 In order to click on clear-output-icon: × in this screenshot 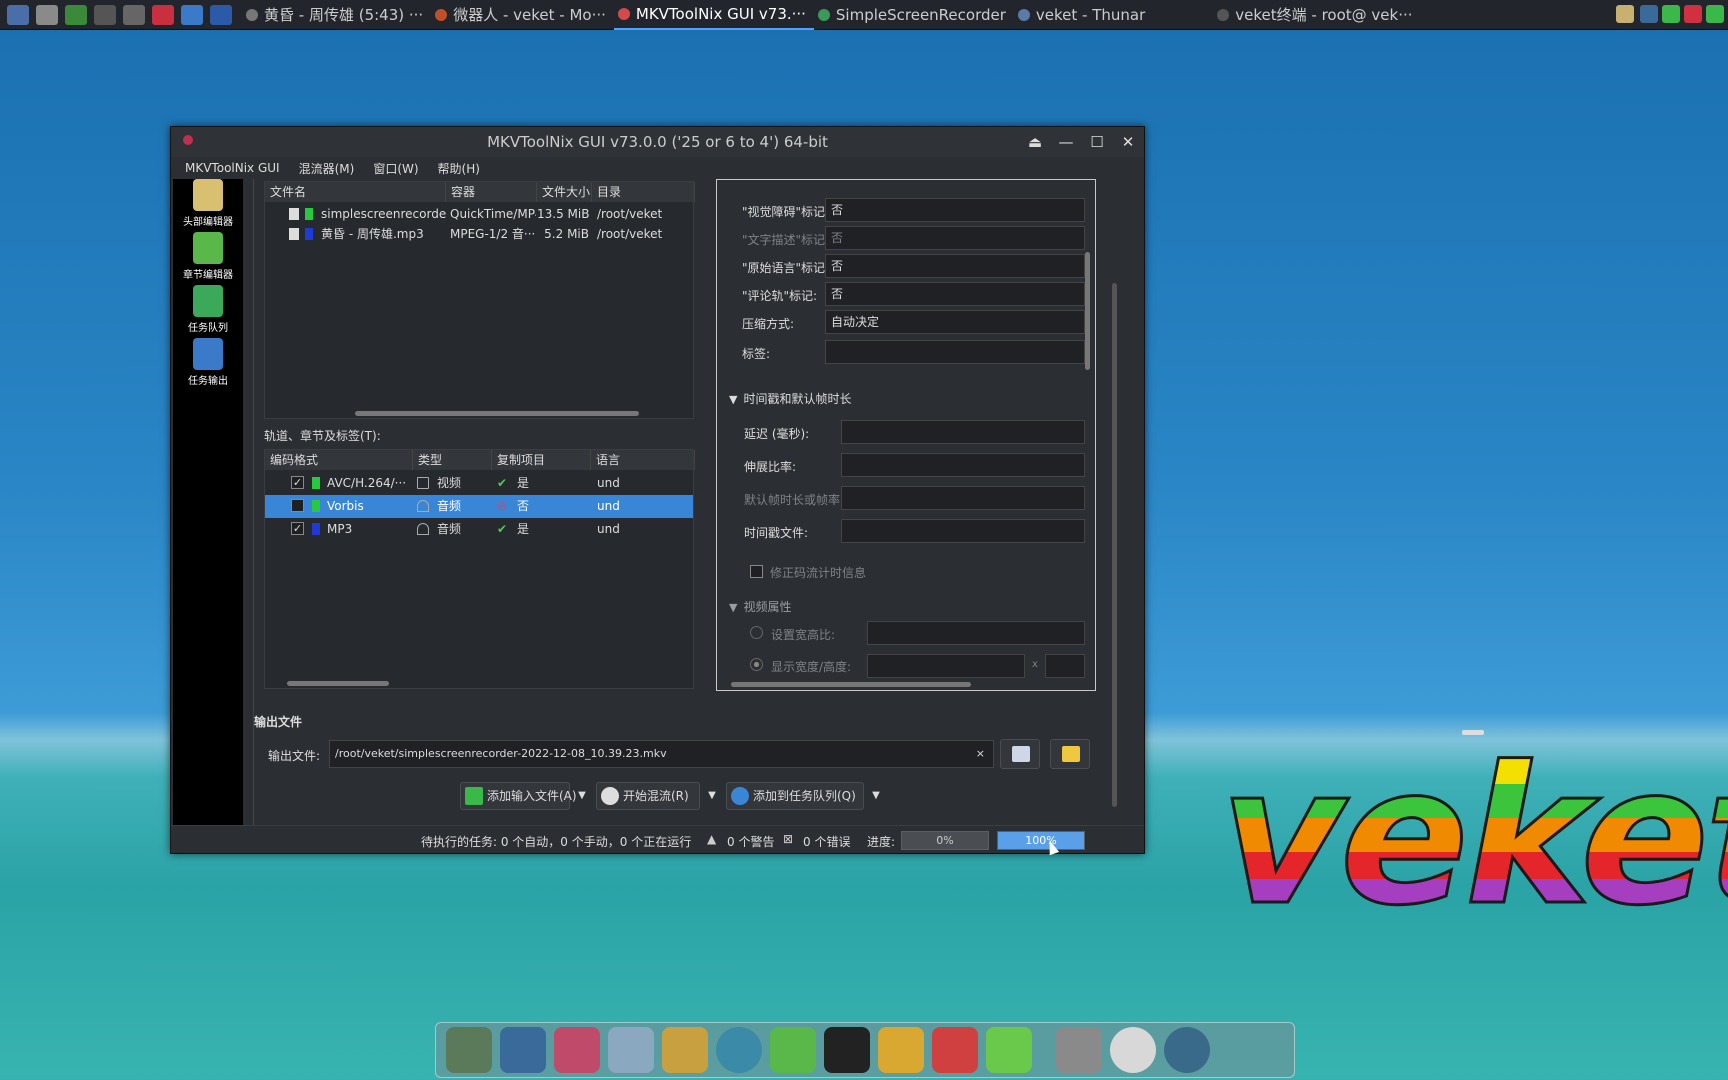, I will do `click(980, 754)`.